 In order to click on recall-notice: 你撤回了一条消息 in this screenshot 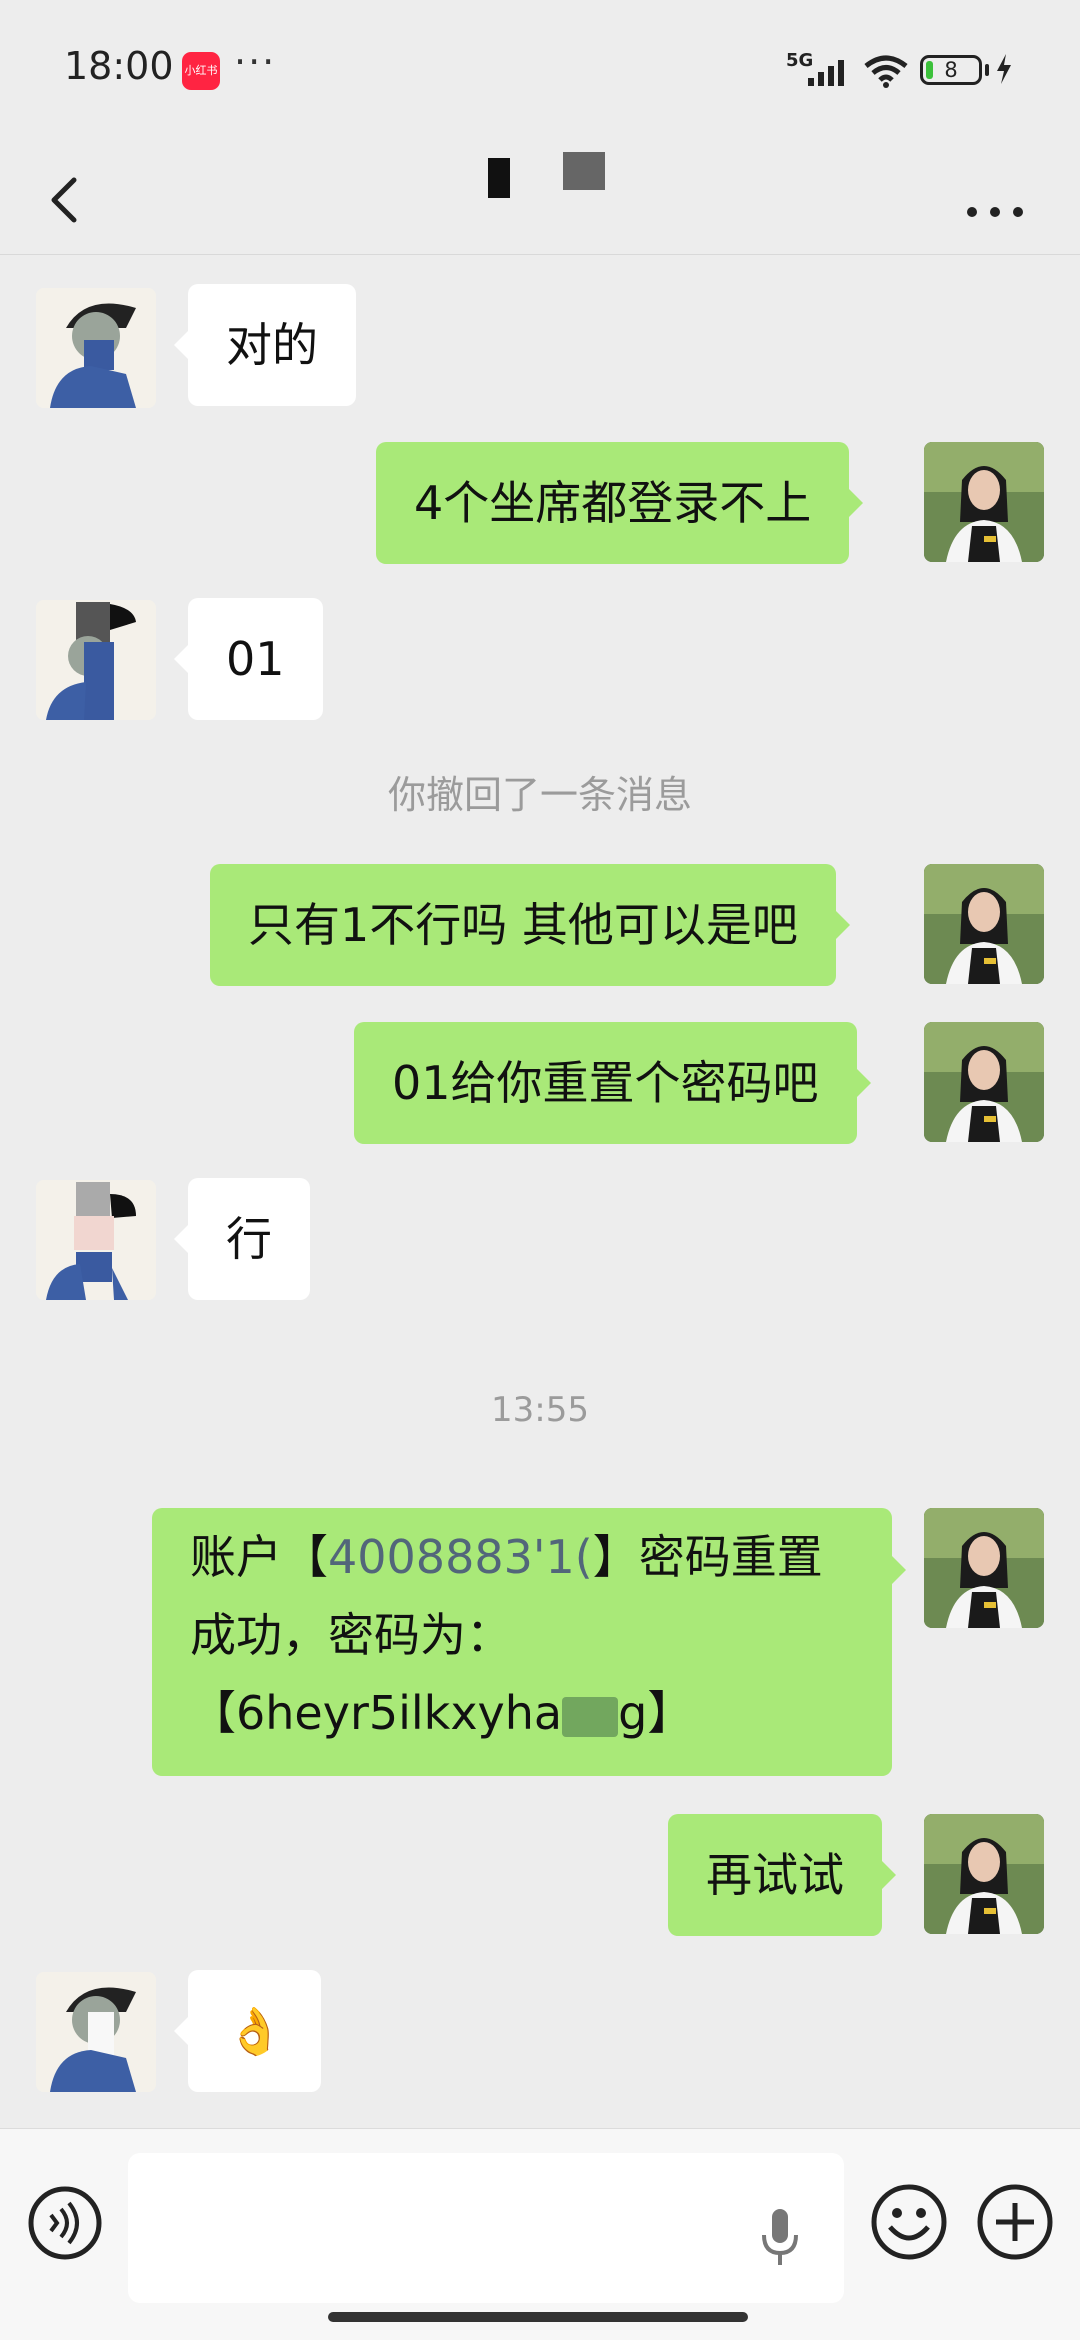, I will do `click(539, 795)`.